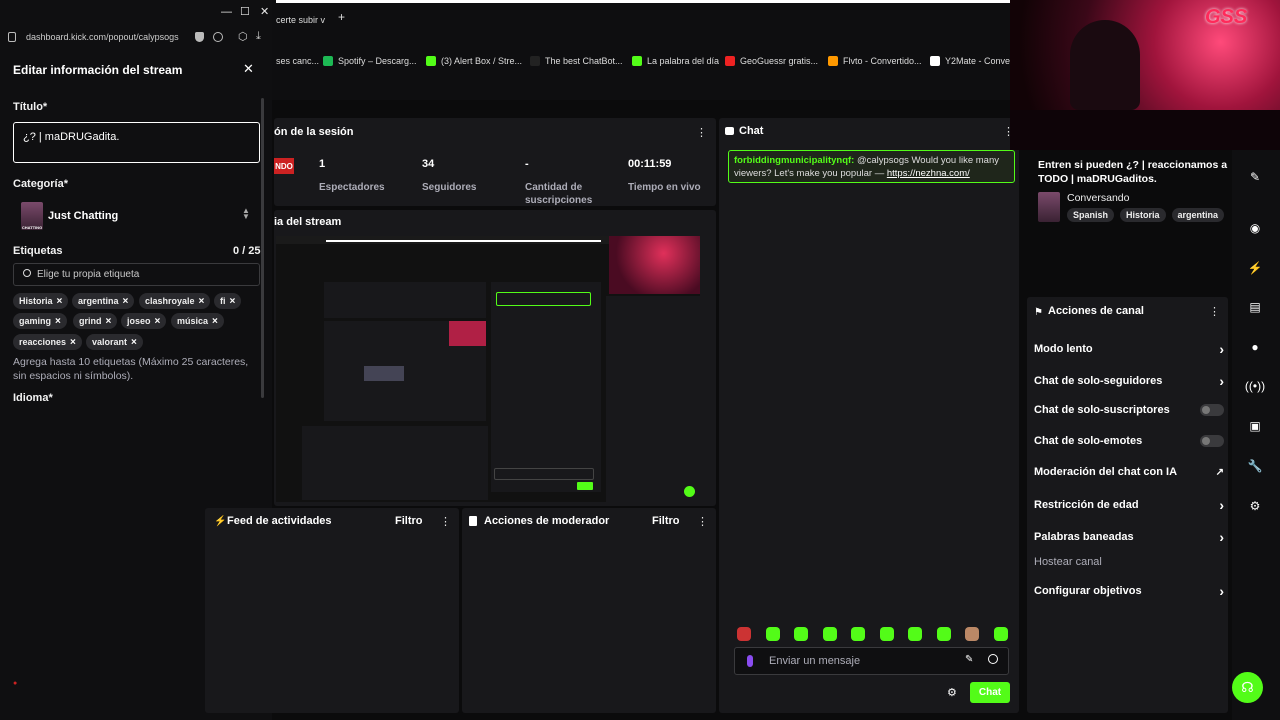 The height and width of the screenshot is (720, 1280). I want to click on mod-menu-icon: ⋮, so click(702, 521).